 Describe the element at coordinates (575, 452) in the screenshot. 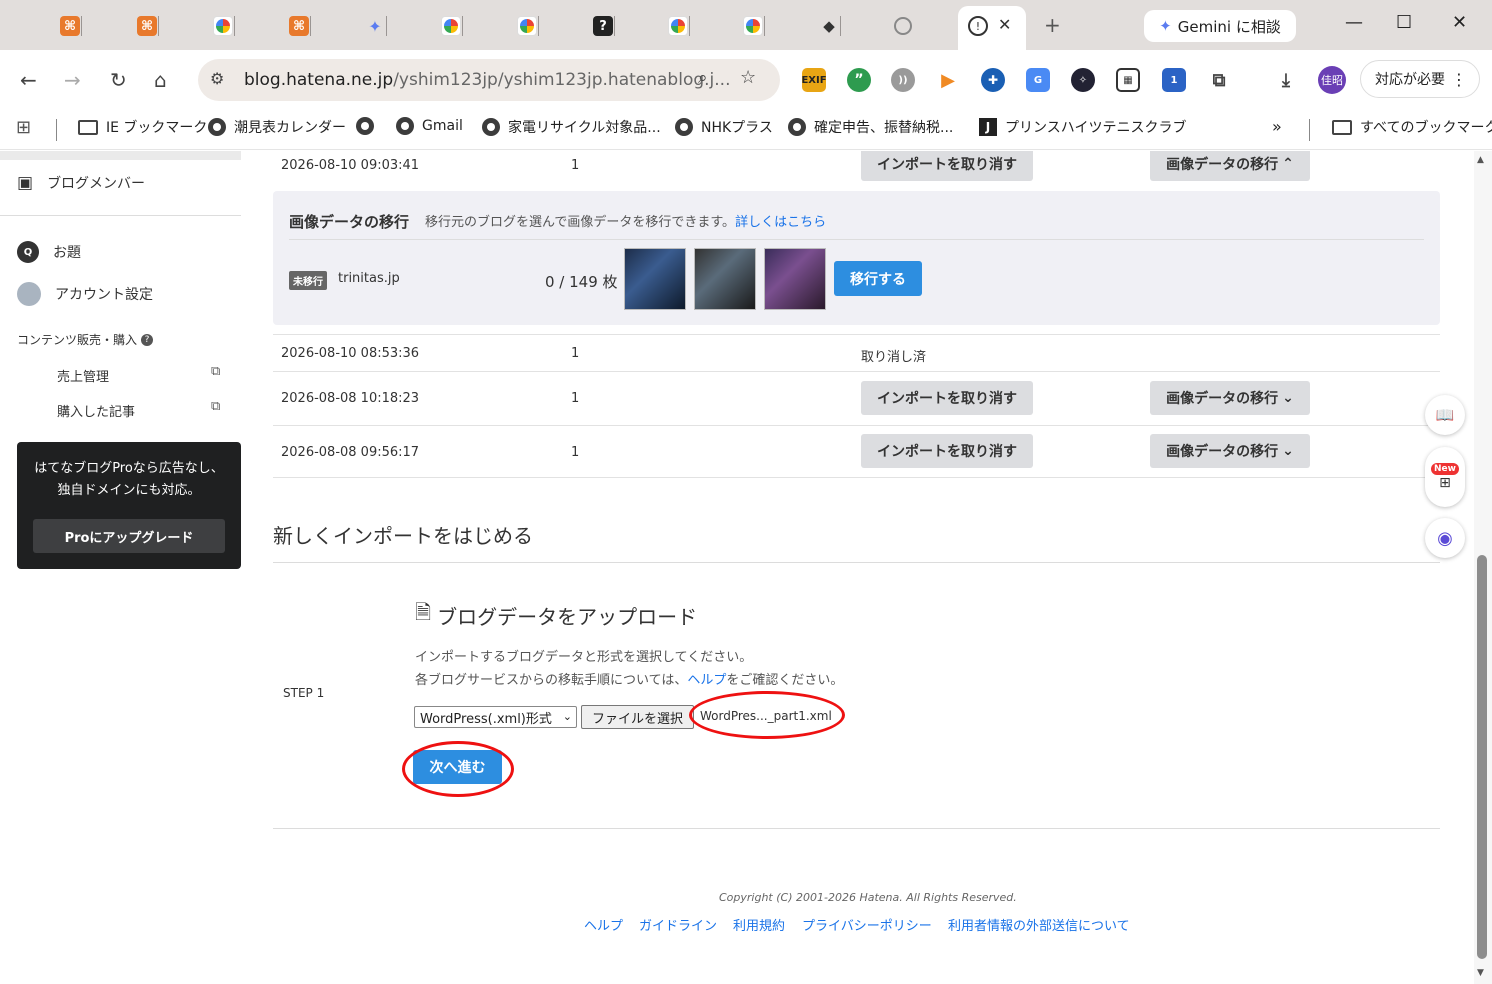

I see `import-count: 1` at that location.